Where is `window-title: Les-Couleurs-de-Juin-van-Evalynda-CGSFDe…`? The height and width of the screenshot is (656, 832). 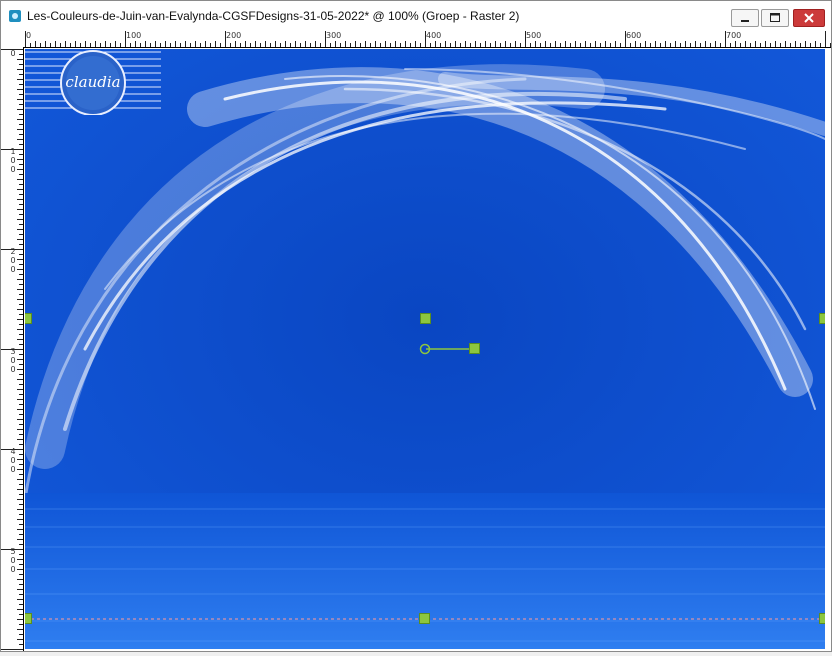 window-title: Les-Couleurs-de-Juin-van-Evalynda-CGSFDe… is located at coordinates (273, 16).